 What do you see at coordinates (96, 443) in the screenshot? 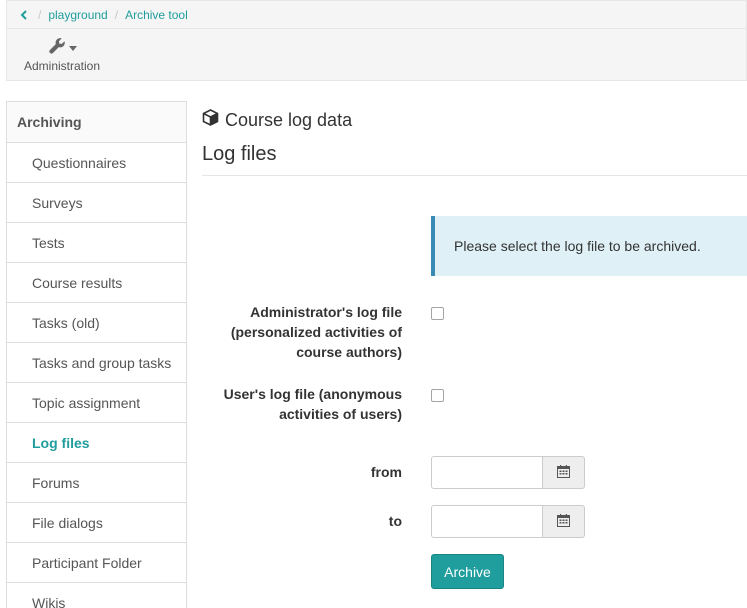
I see `sidebar-item-log-files: Log files` at bounding box center [96, 443].